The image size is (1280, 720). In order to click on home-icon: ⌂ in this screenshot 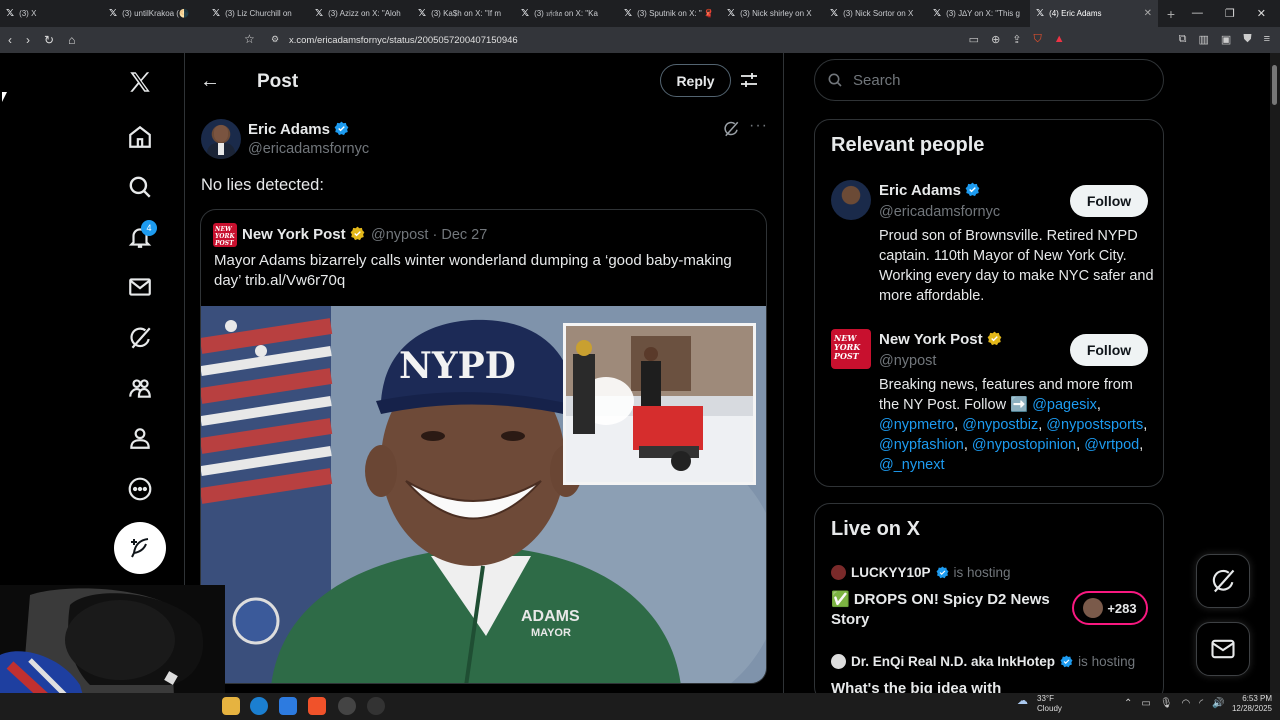, I will do `click(71, 40)`.